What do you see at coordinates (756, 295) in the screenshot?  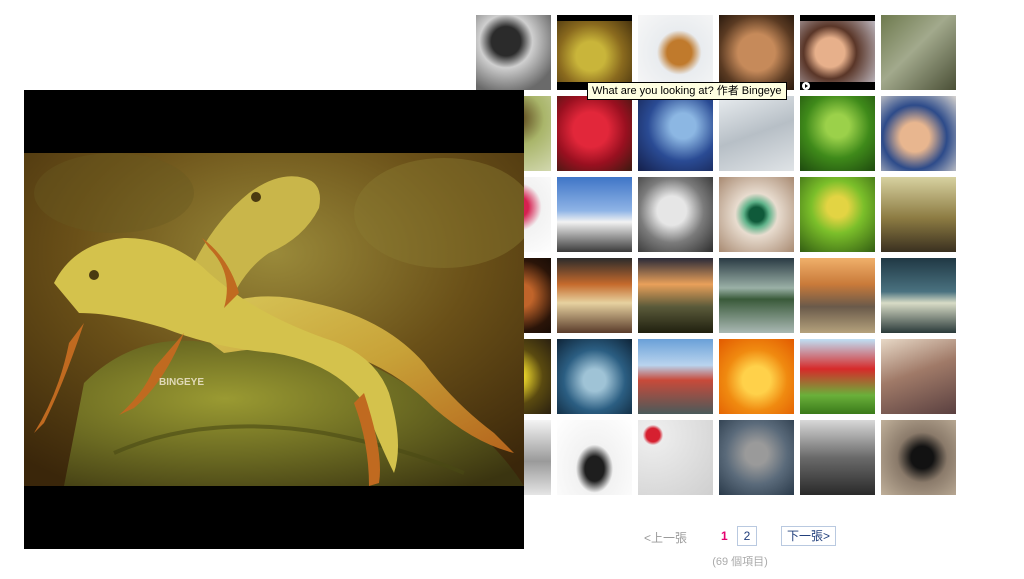 I see `thumbnail-lake-reflection` at bounding box center [756, 295].